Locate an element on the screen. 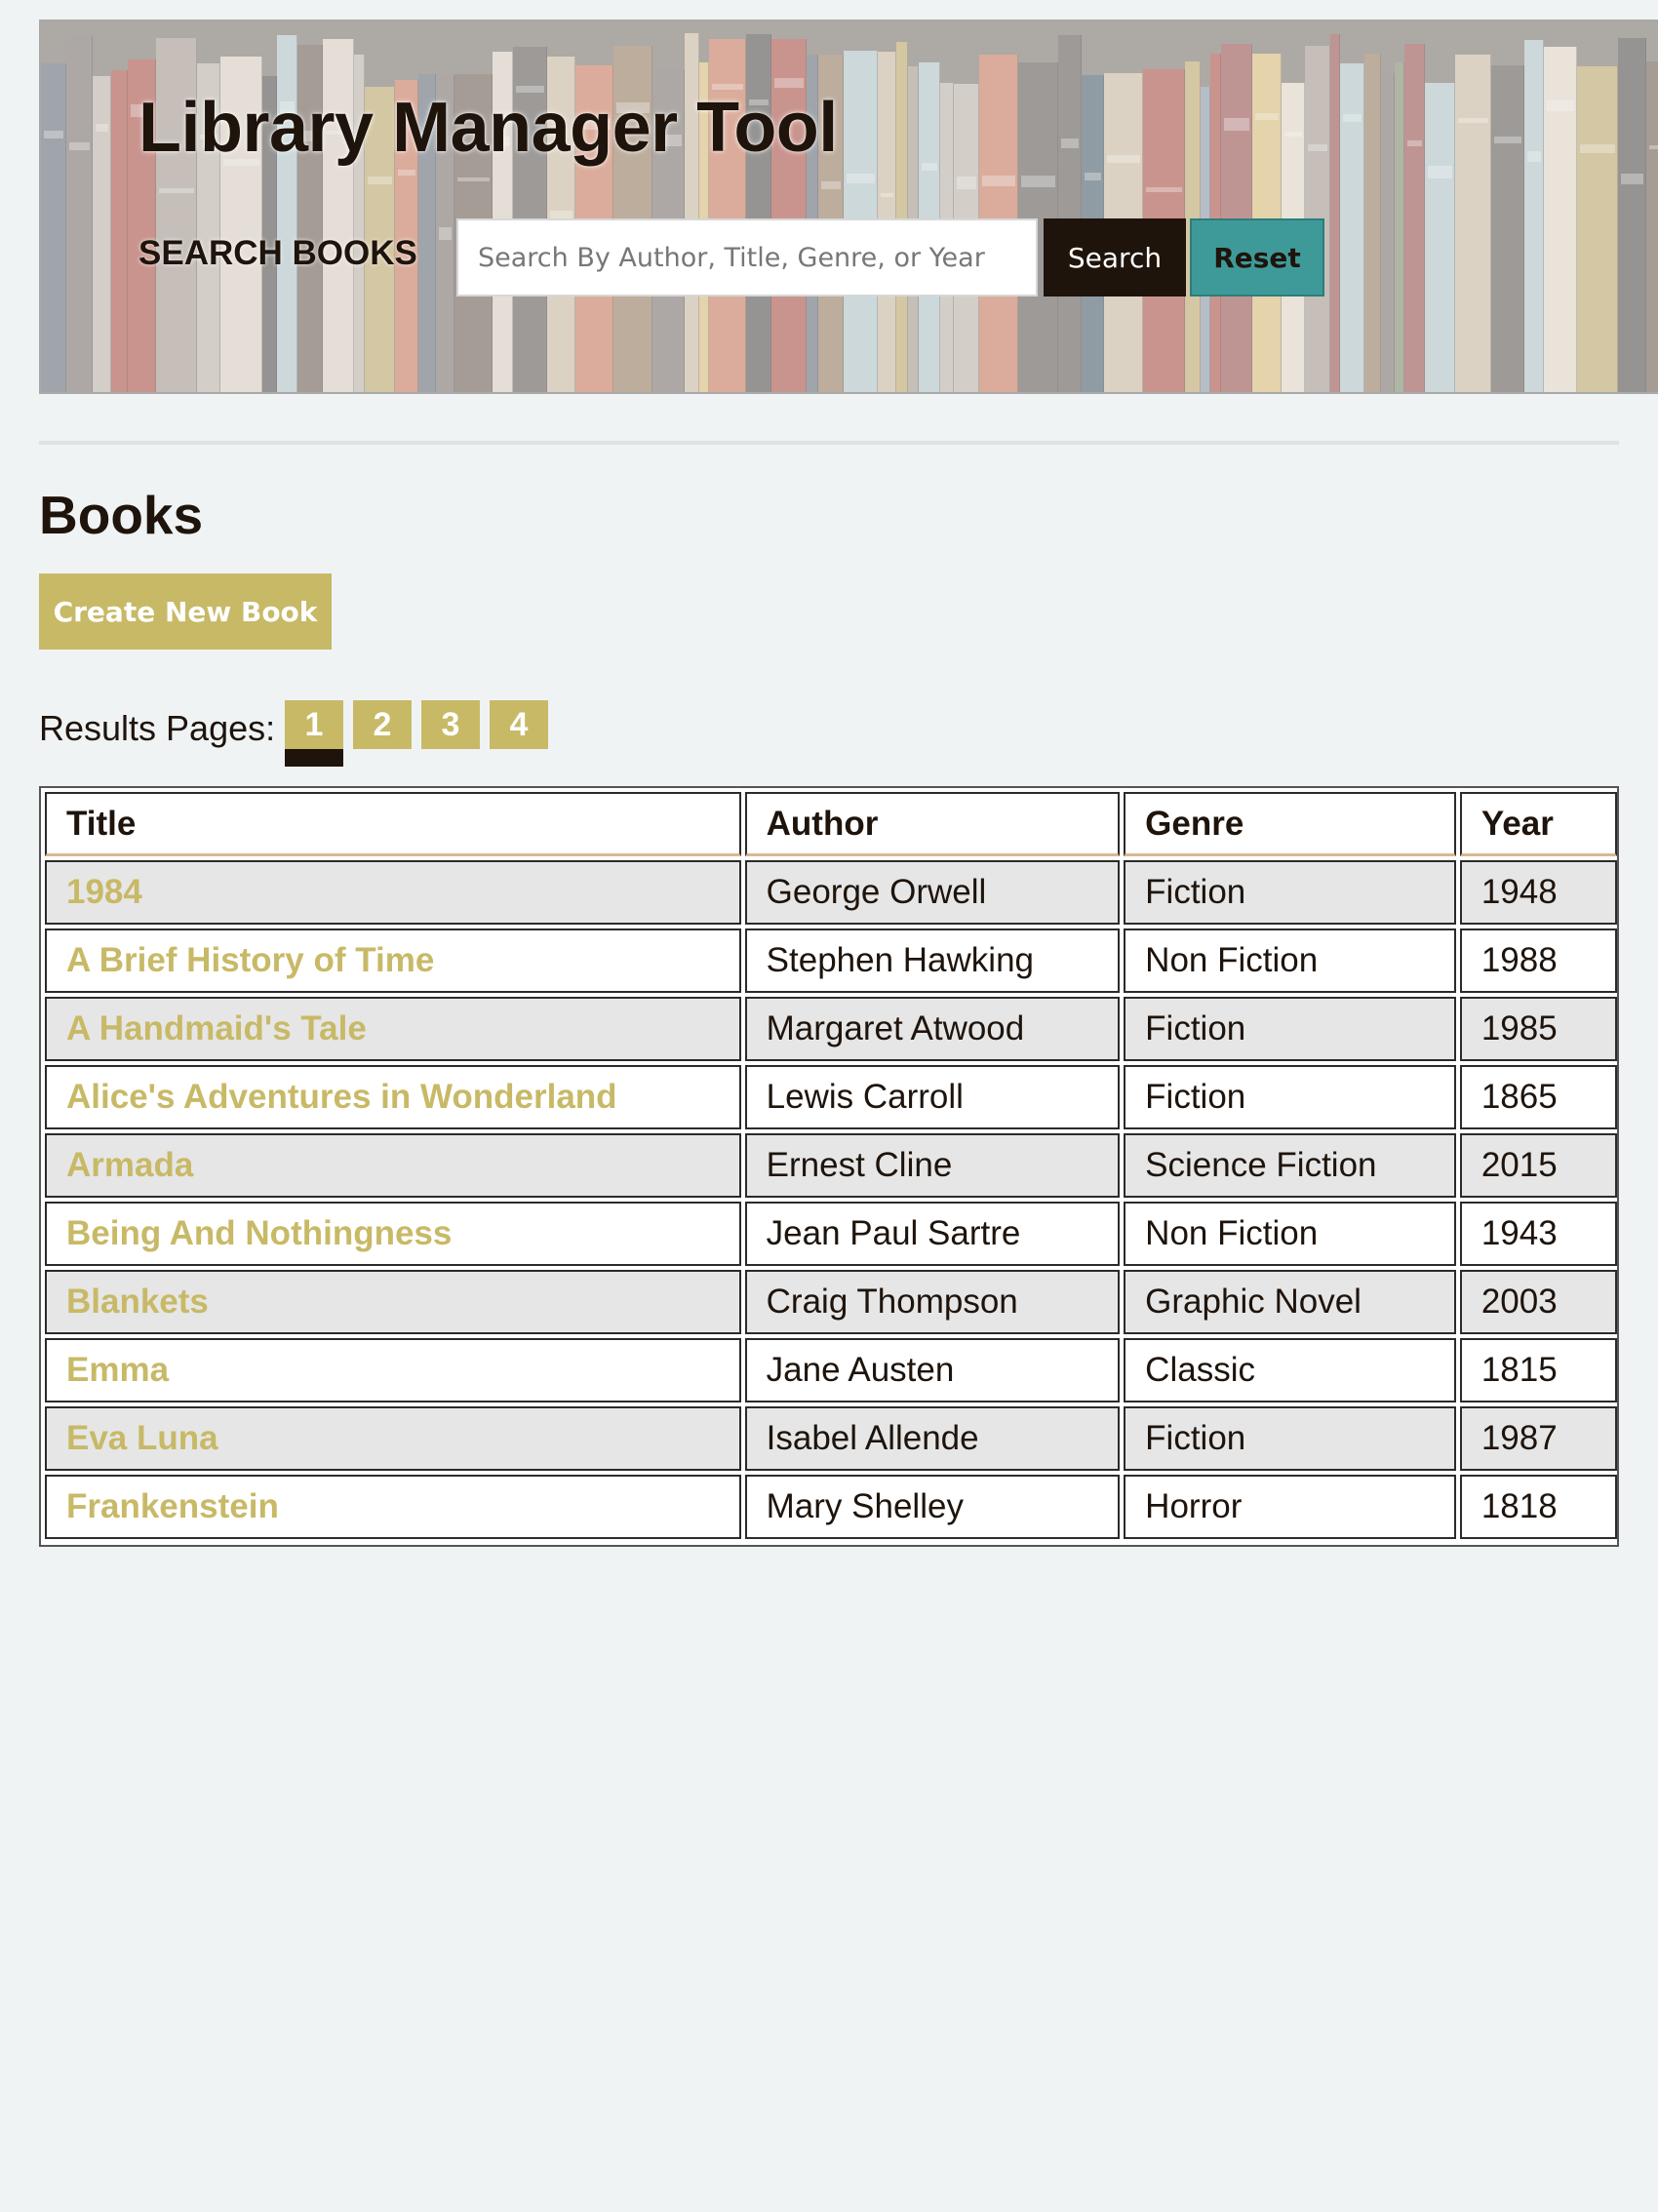  book-year: 2003 is located at coordinates (1538, 1302).